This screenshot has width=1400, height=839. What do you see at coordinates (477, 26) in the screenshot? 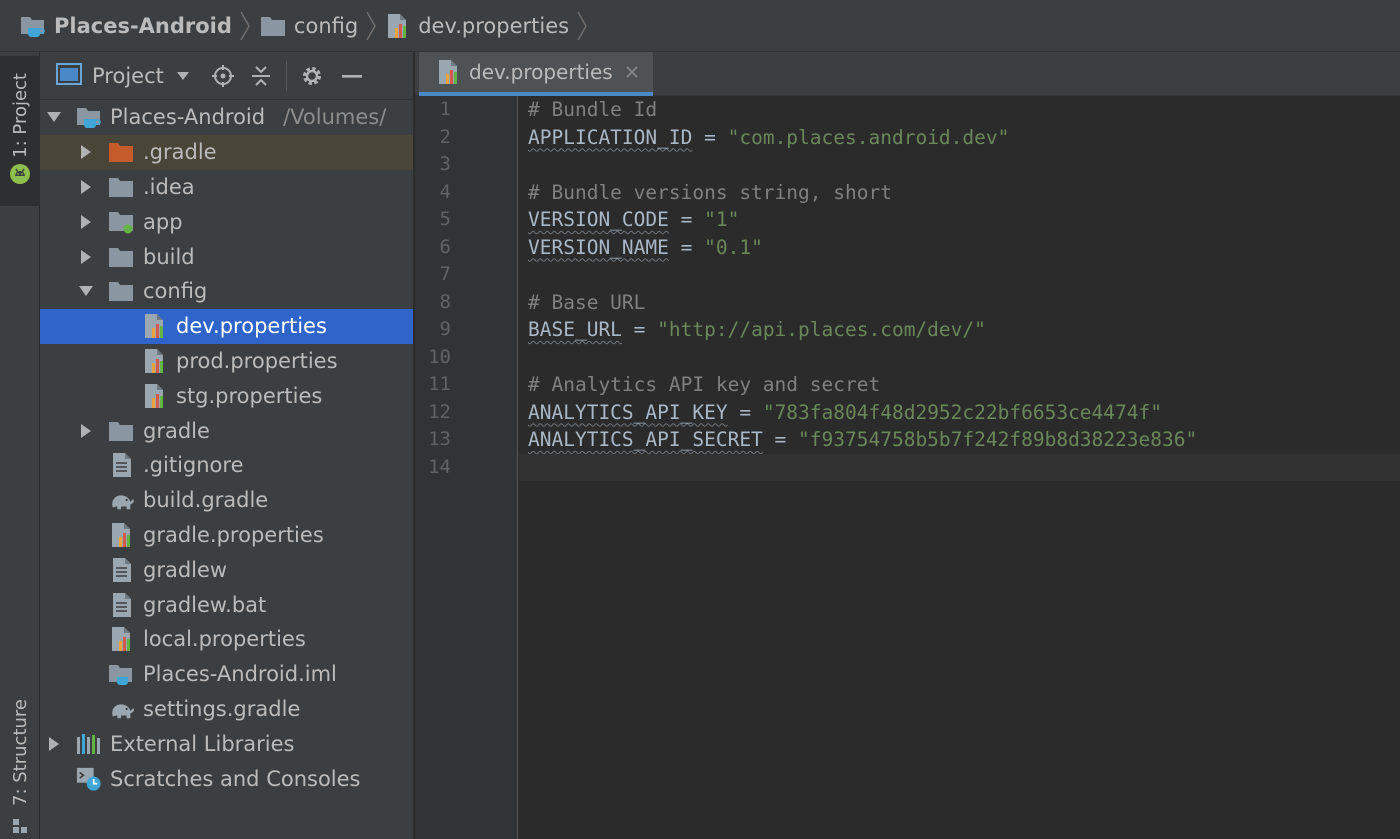
I see `breadcrumb-file: dev.properties` at bounding box center [477, 26].